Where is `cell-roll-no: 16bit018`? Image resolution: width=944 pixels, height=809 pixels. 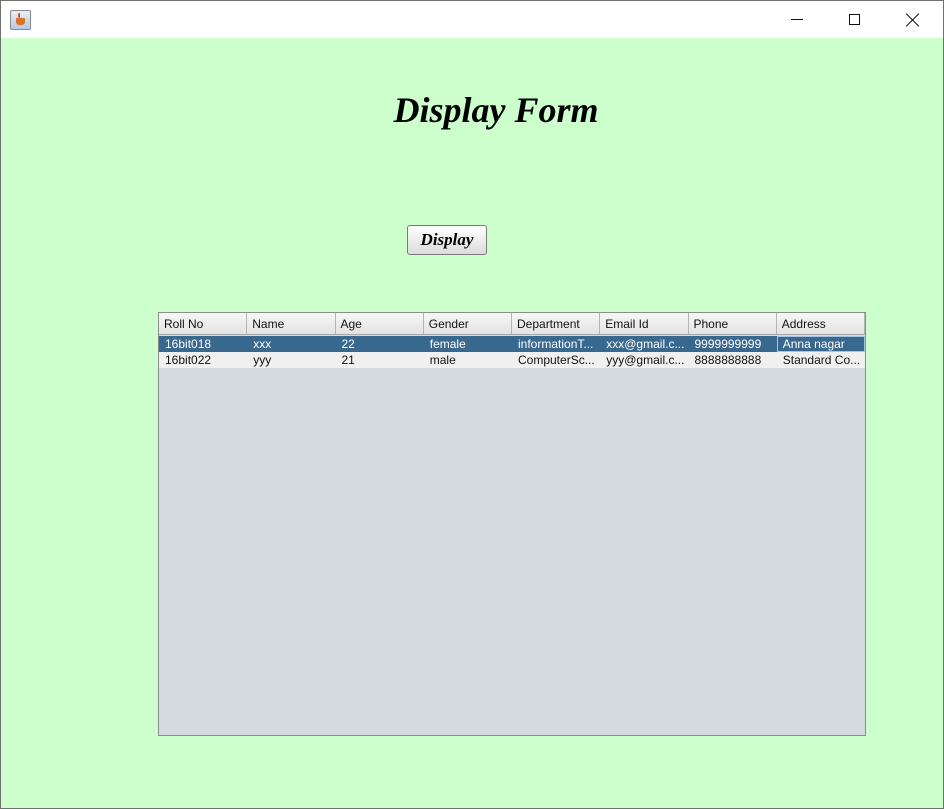 cell-roll-no: 16bit018 is located at coordinates (203, 344).